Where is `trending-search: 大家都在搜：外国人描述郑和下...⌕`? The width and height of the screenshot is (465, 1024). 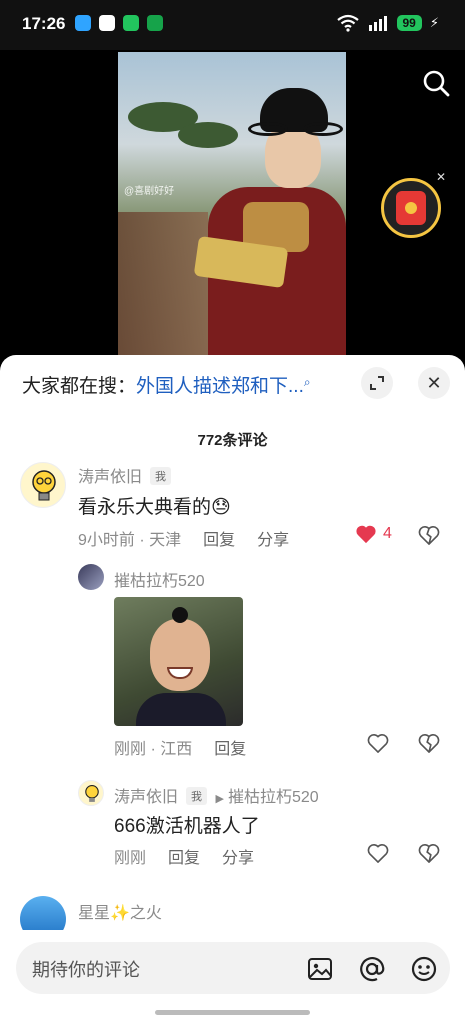 trending-search: 大家都在搜：外国人描述郑和下...⌕ is located at coordinates (172, 384).